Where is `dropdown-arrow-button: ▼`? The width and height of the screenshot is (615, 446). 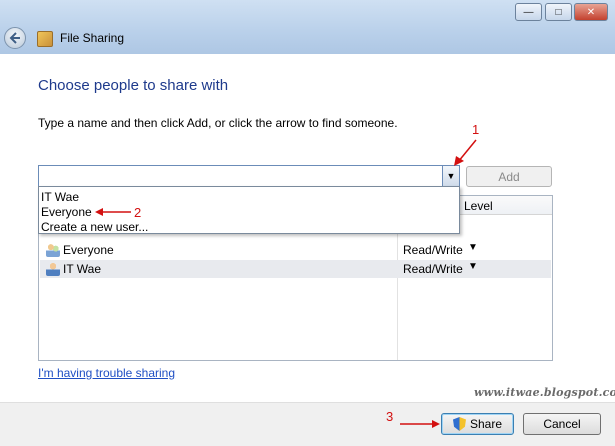
dropdown-arrow-button: ▼ is located at coordinates (451, 176).